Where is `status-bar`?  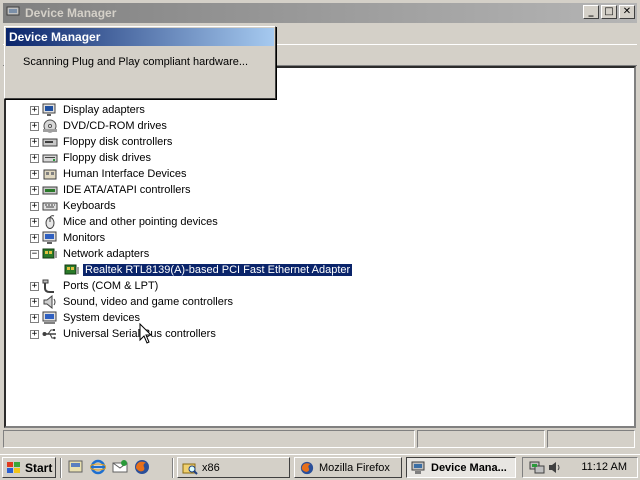 status-bar is located at coordinates (320, 440).